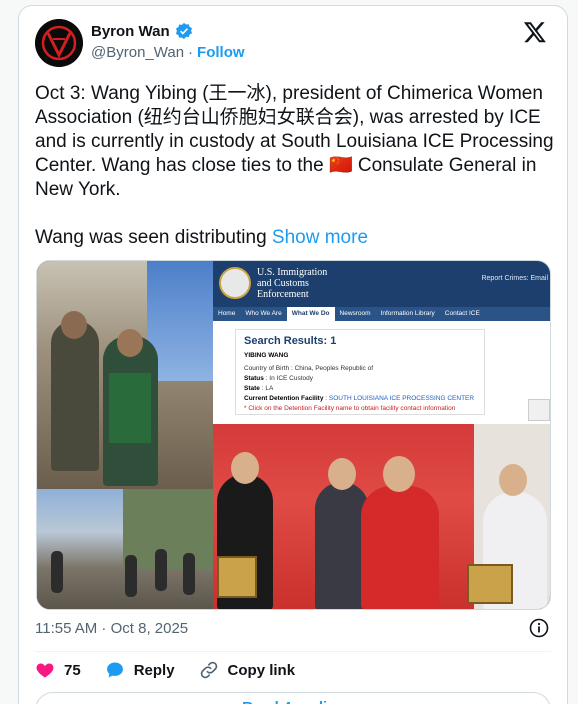 The height and width of the screenshot is (704, 578). What do you see at coordinates (221, 52) in the screenshot?
I see `follow-button: Follow` at bounding box center [221, 52].